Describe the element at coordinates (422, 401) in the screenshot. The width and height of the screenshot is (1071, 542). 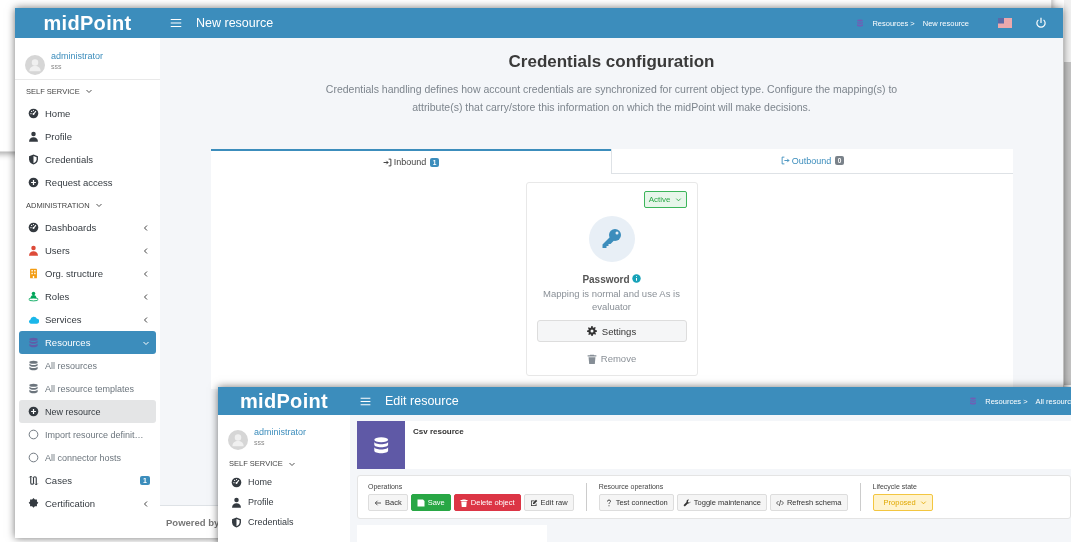
I see `page-title: Edit resource` at that location.